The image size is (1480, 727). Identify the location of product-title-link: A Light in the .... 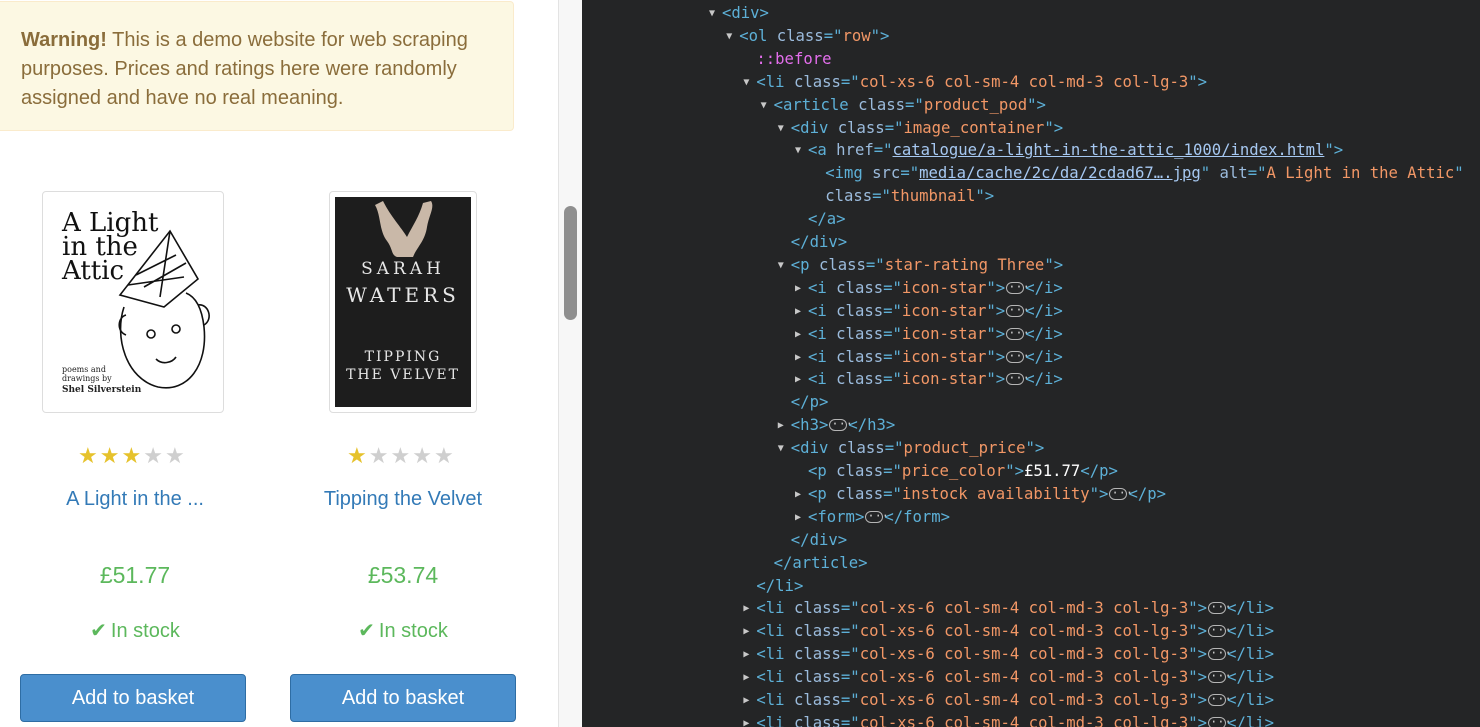
(135, 499).